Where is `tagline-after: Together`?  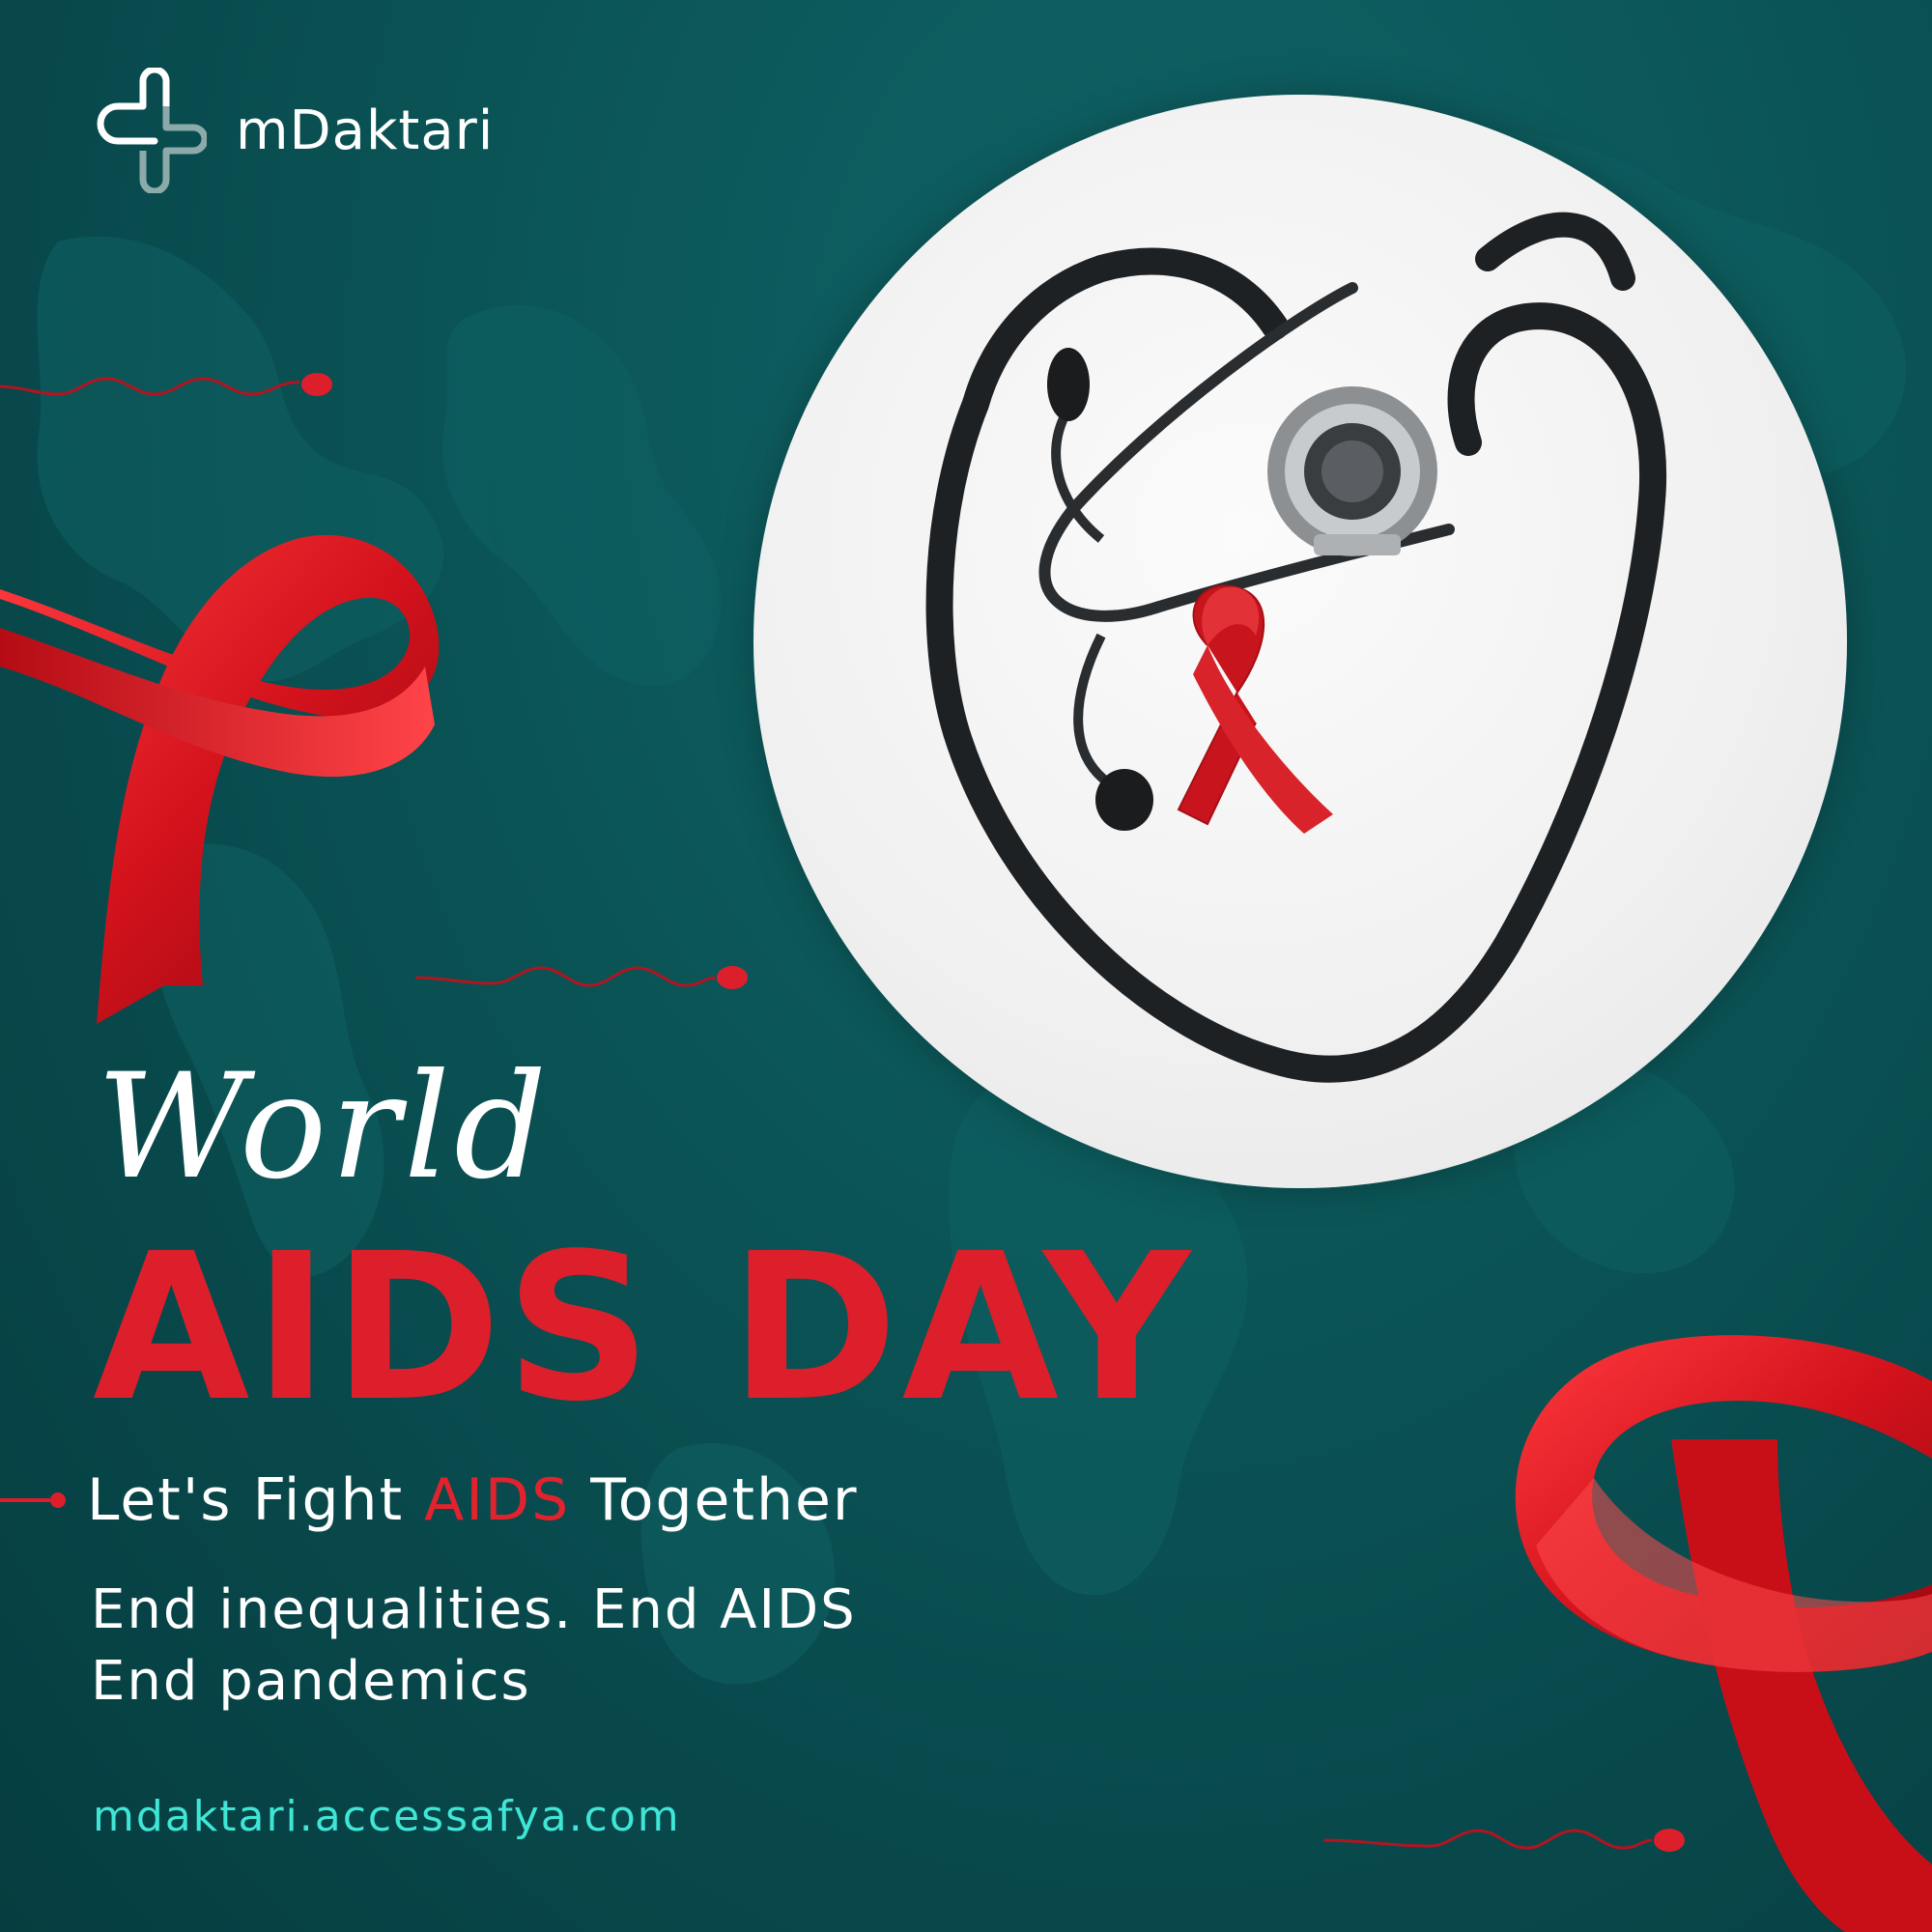
tagline-after: Together is located at coordinates (714, 1500).